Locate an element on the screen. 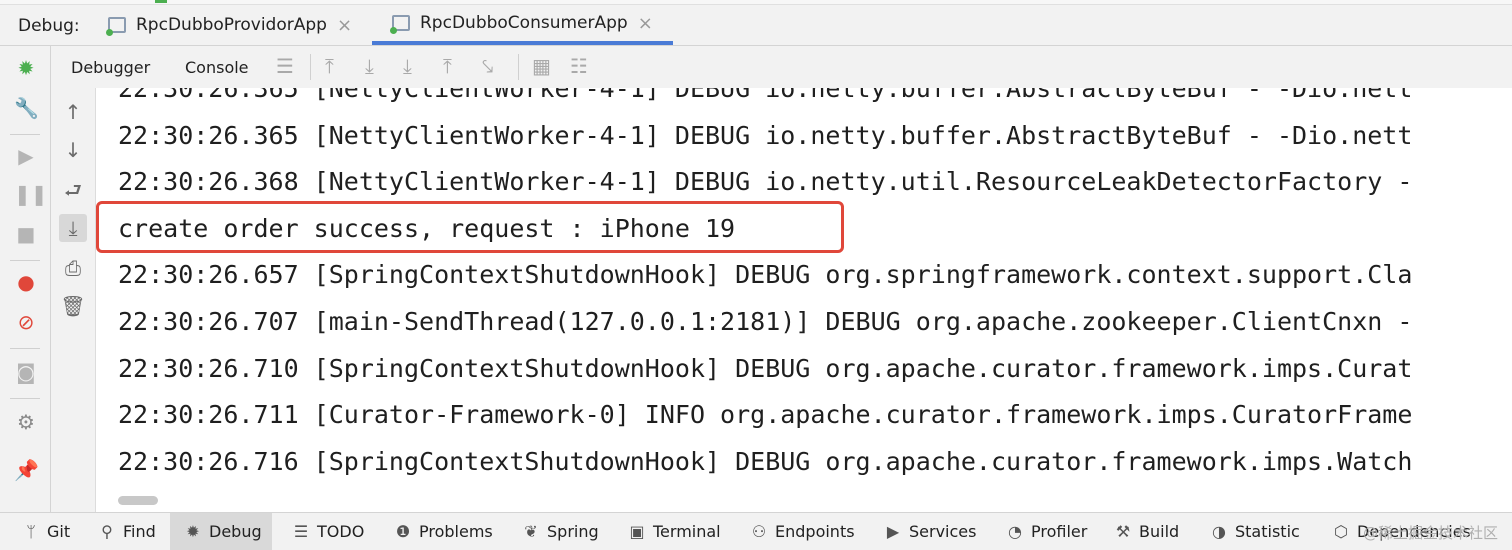  terminal-icon: ▣ is located at coordinates (637, 531).